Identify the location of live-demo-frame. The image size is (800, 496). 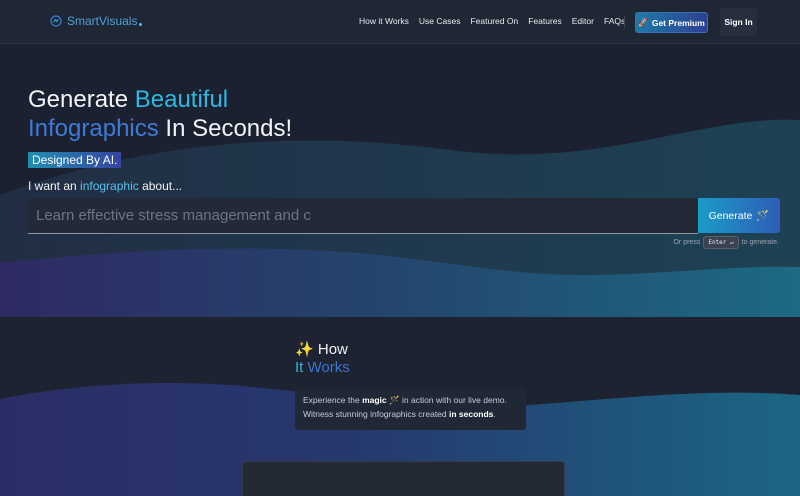
(403, 478).